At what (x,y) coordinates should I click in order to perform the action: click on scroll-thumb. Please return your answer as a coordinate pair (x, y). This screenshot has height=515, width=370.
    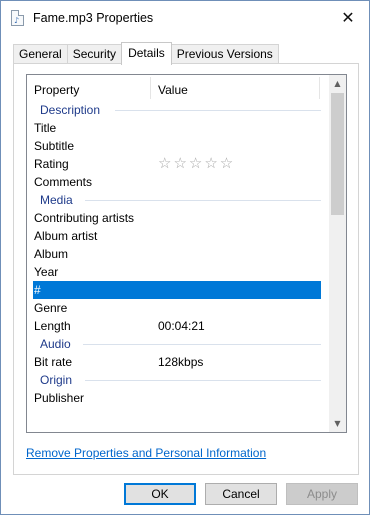
    Looking at the image, I should click on (337, 154).